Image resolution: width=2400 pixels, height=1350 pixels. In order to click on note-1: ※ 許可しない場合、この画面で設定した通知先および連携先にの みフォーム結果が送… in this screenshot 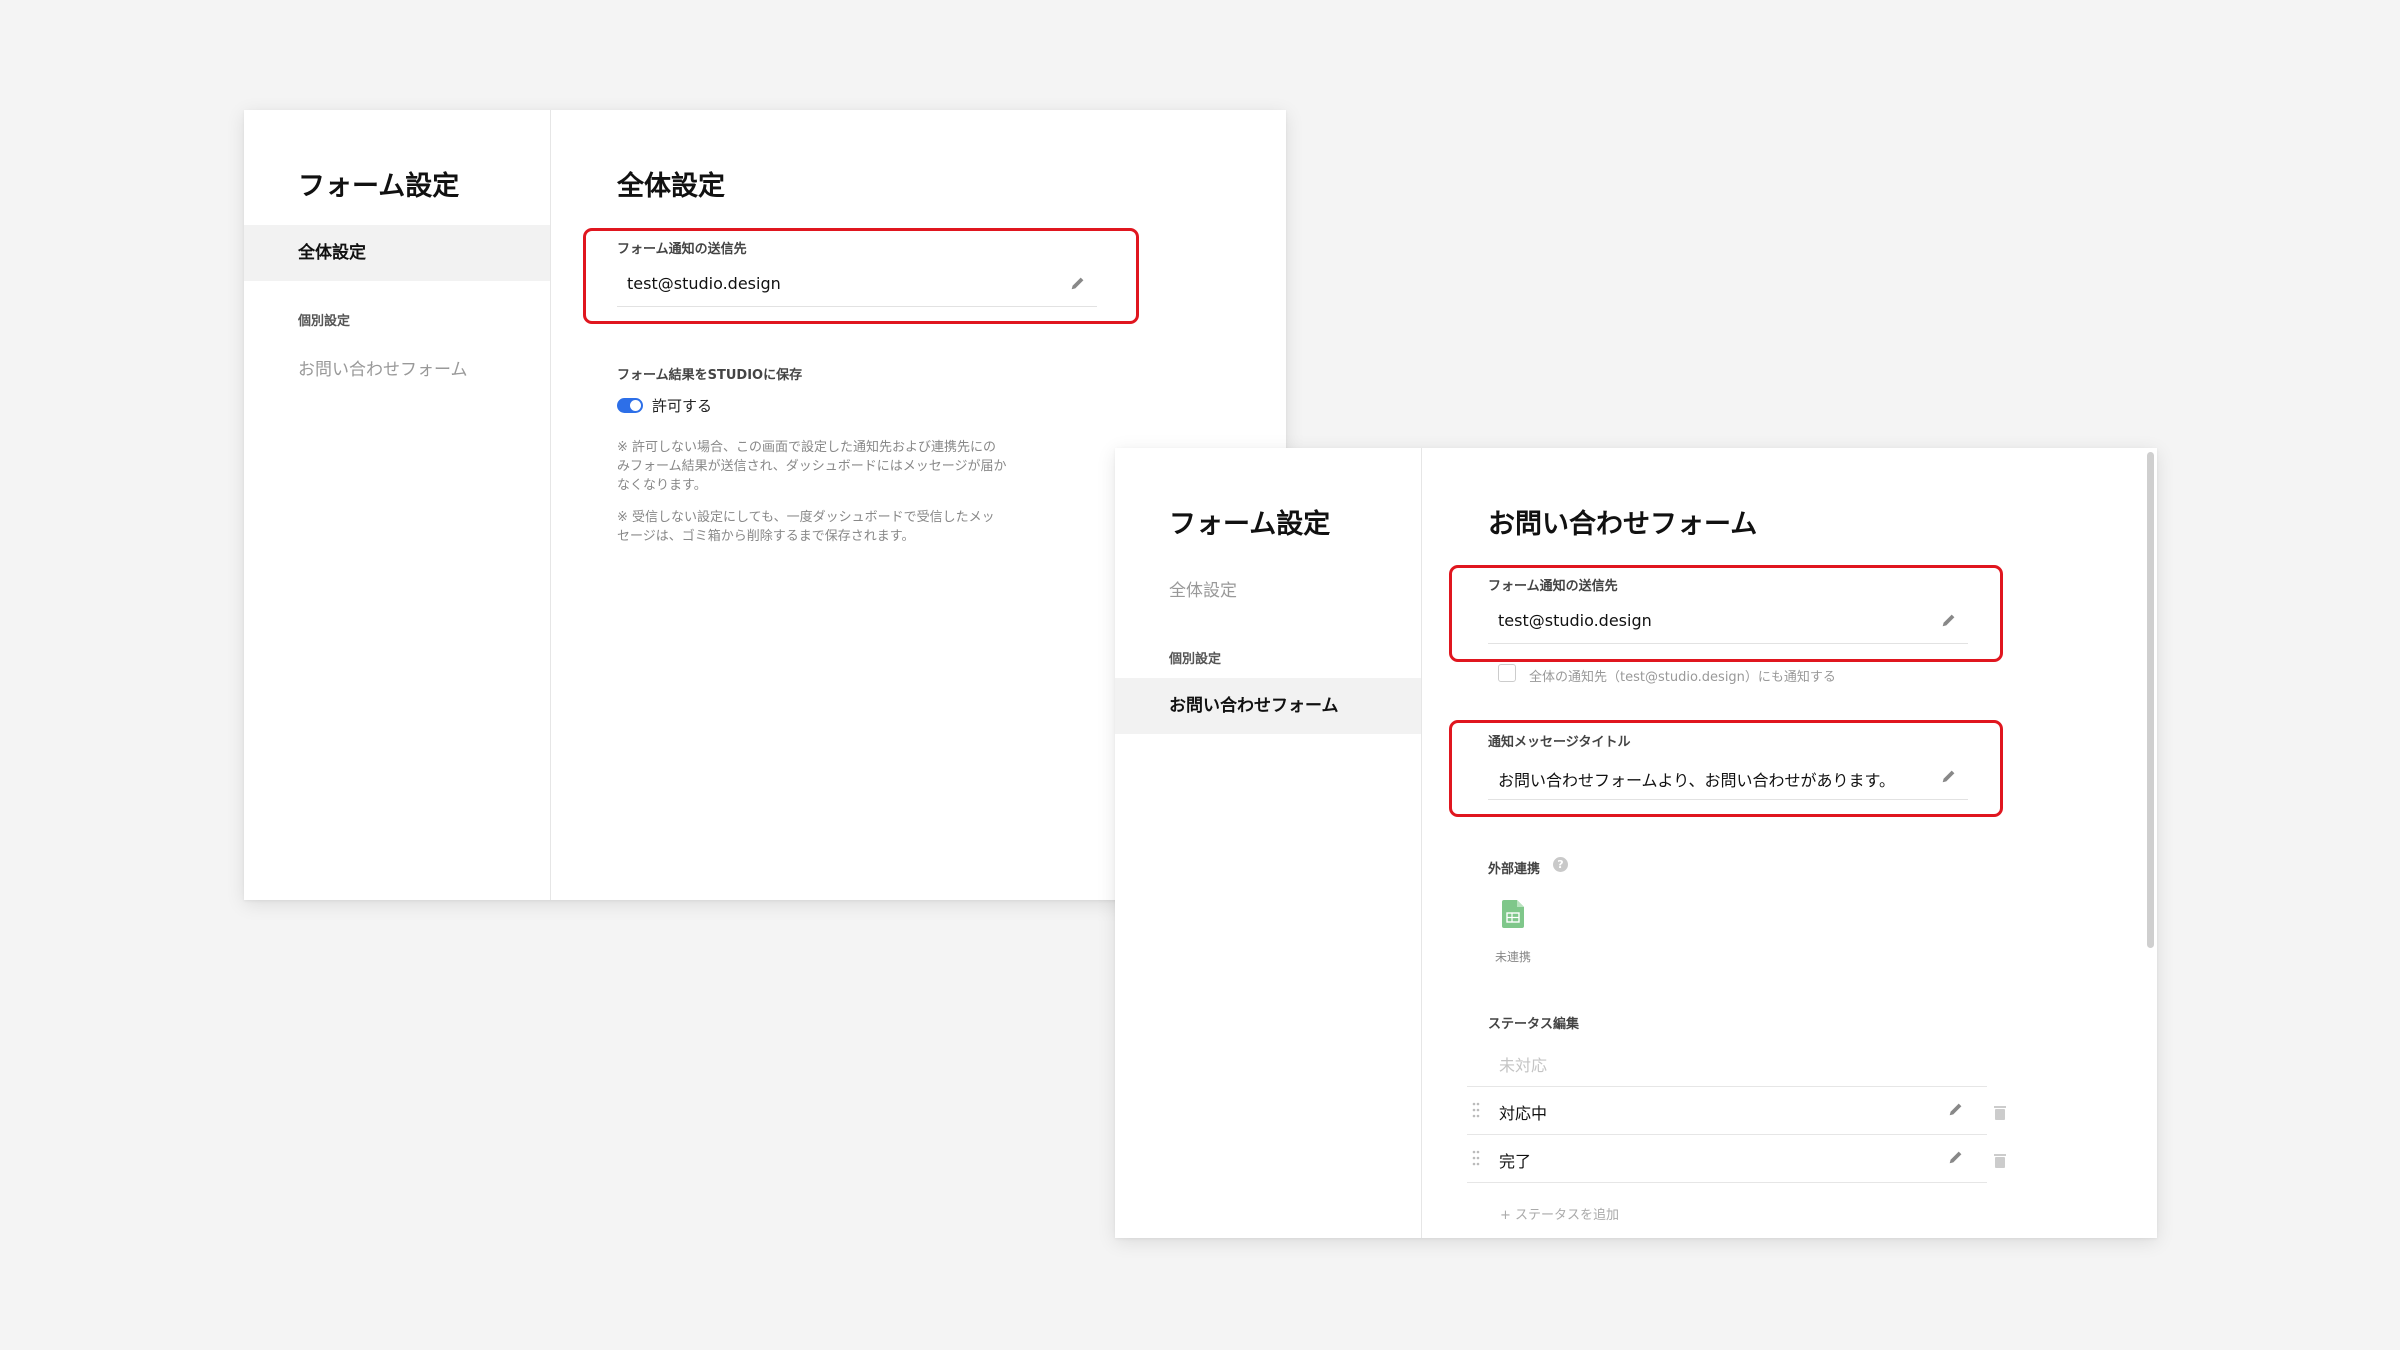, I will do `click(811, 466)`.